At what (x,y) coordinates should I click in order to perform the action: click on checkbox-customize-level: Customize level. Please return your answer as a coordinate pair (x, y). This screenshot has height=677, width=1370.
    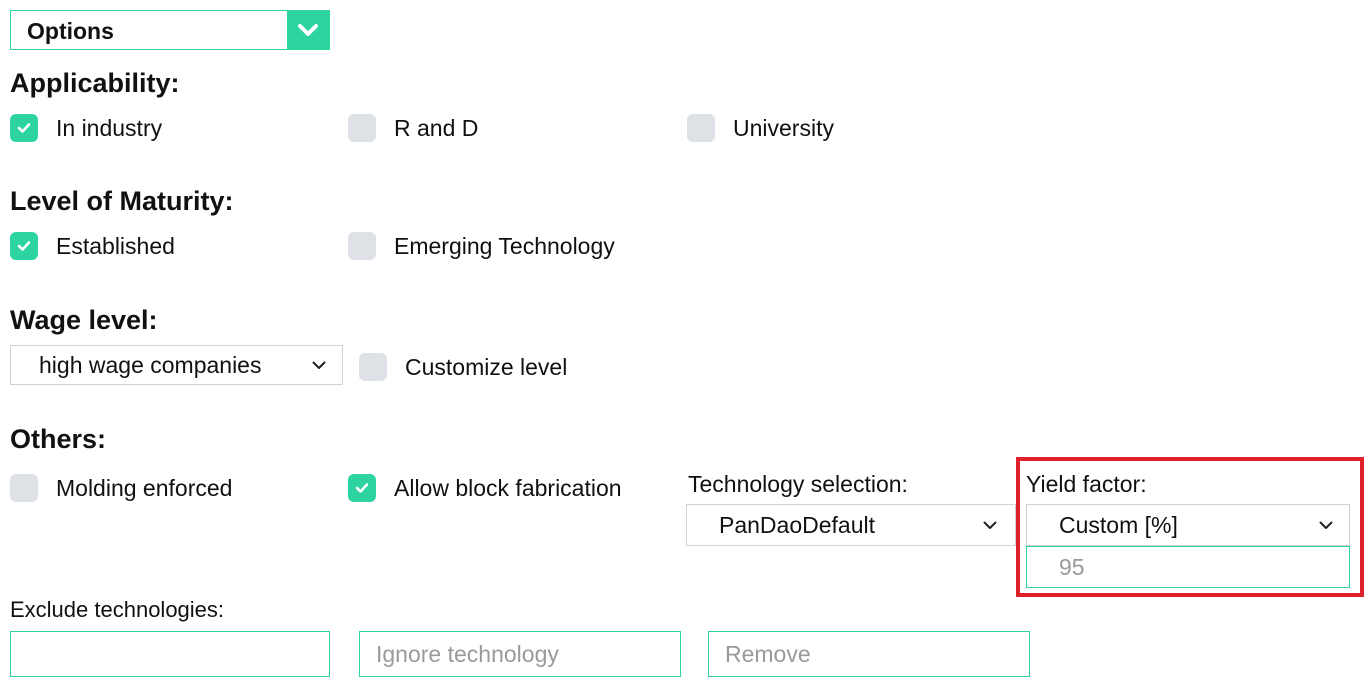
    Looking at the image, I should click on (463, 367).